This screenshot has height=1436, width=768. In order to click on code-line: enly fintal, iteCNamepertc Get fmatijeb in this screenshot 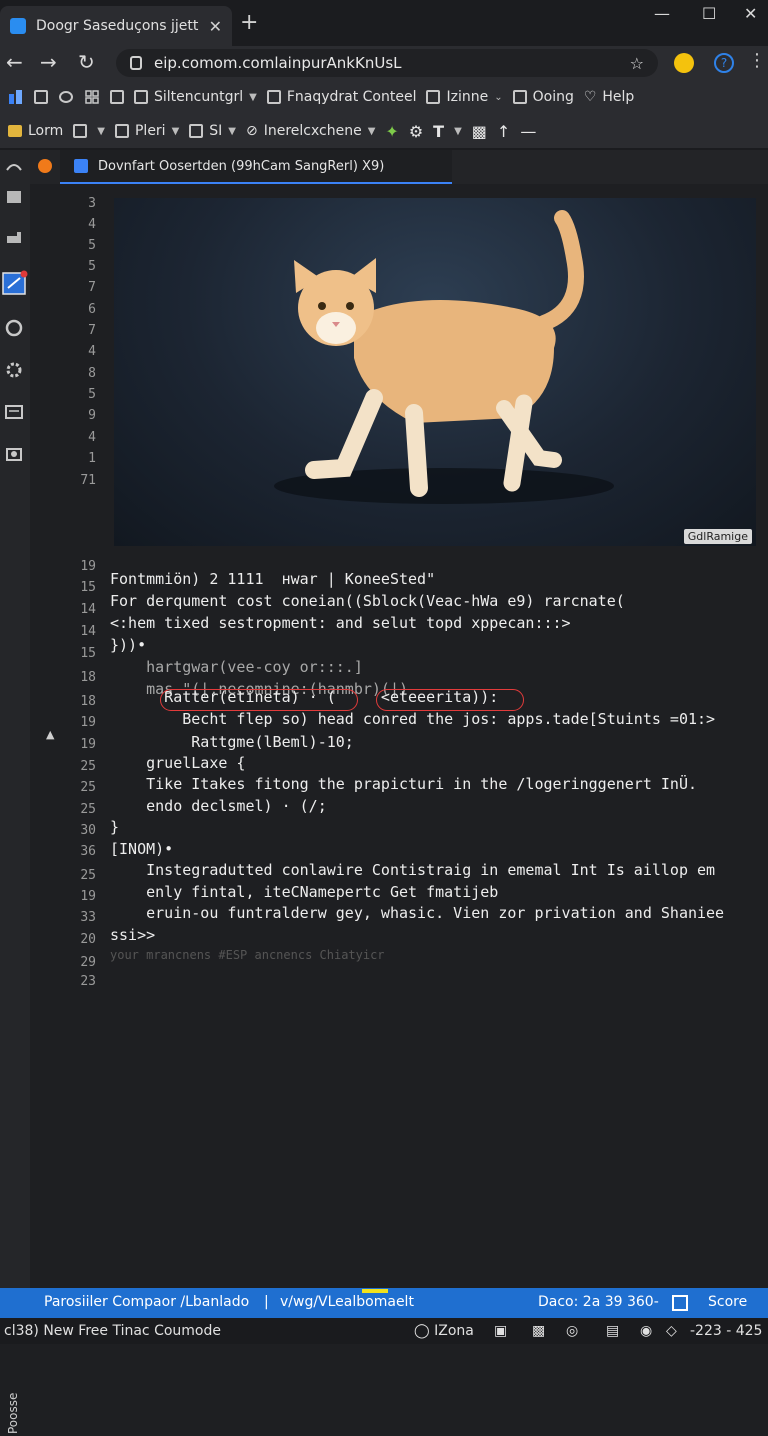, I will do `click(439, 892)`.